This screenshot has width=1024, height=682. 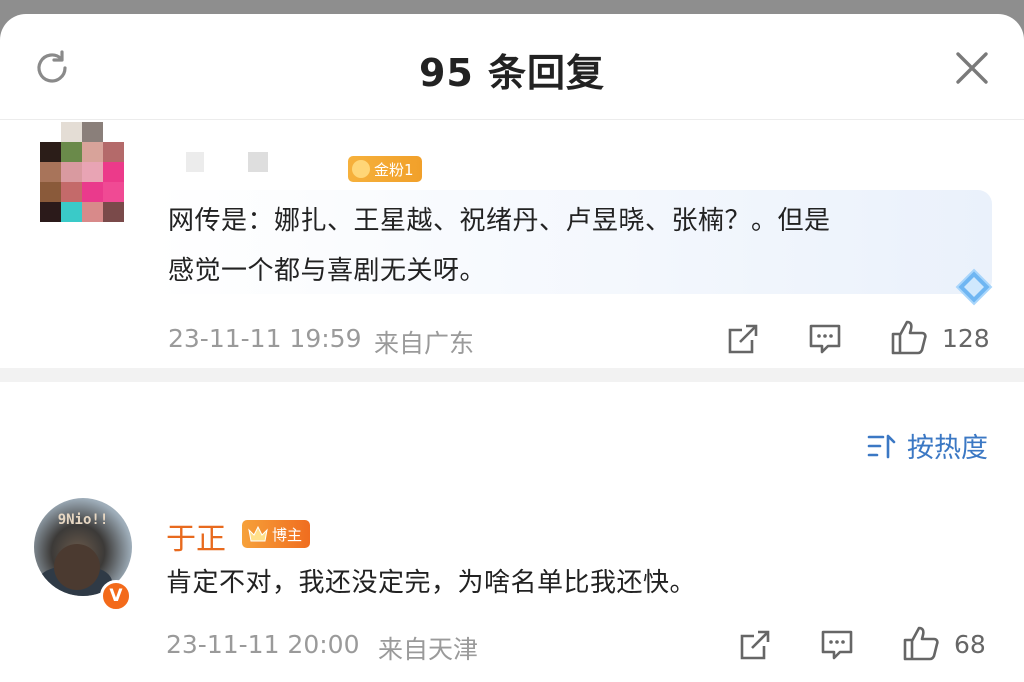 I want to click on comment-location: 来自广东, so click(x=424, y=343).